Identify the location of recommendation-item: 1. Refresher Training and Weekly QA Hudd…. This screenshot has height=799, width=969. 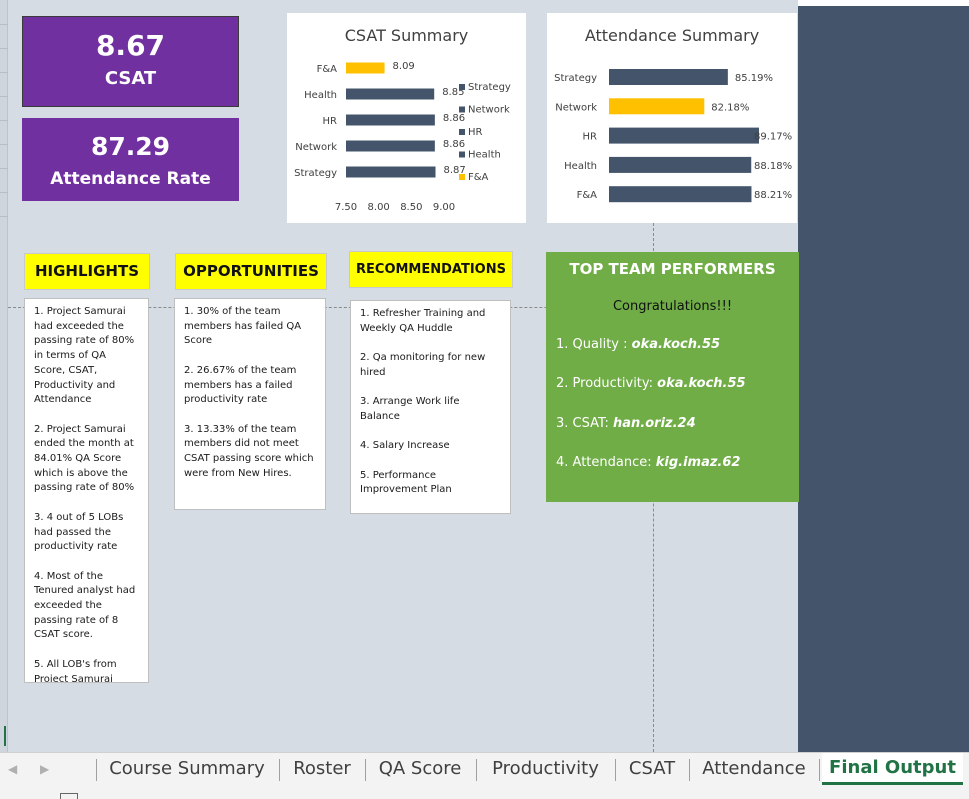
(423, 321).